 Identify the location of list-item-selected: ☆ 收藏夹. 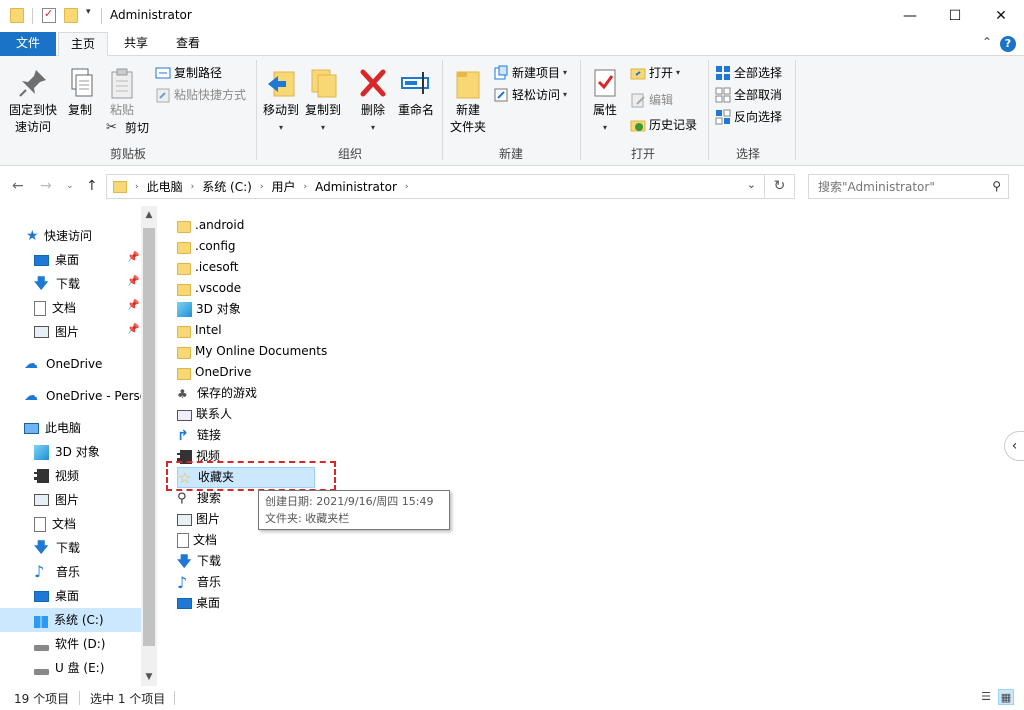
(246, 477).